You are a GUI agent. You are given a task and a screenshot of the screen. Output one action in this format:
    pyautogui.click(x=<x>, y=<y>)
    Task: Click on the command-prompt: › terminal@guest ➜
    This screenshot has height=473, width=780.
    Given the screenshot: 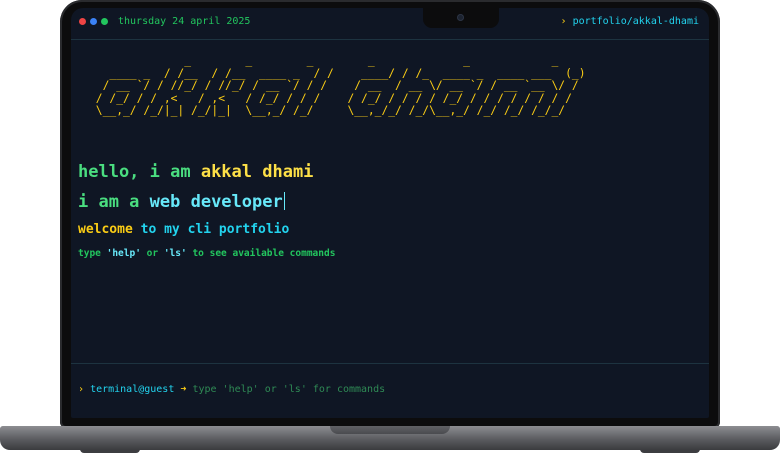 What is the action you would take?
    pyautogui.click(x=265, y=389)
    